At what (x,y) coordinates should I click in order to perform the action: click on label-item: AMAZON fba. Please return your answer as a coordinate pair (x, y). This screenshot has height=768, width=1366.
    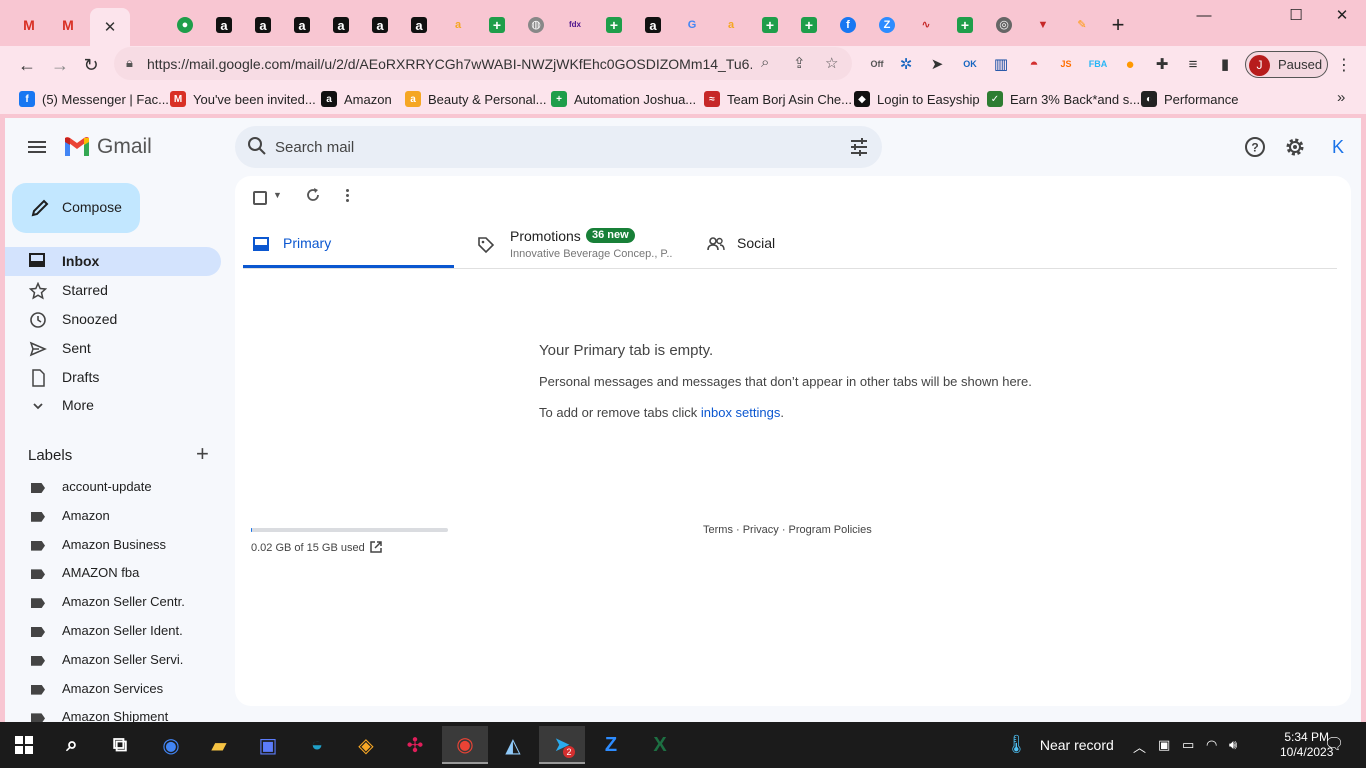
    Looking at the image, I should click on (113, 573).